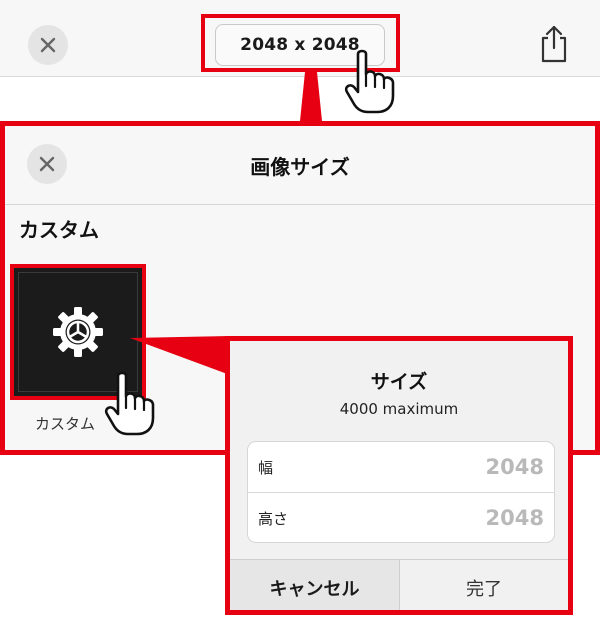 This screenshot has height=623, width=600. Describe the element at coordinates (266, 467) in the screenshot. I see `width-label: 幅` at that location.